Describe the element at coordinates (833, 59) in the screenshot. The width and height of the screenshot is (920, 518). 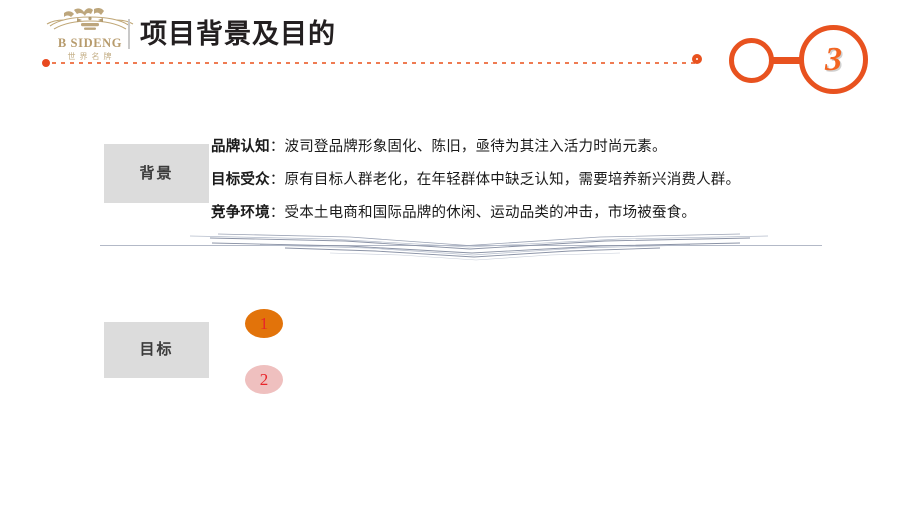
I see `slide-number-badge: 3` at that location.